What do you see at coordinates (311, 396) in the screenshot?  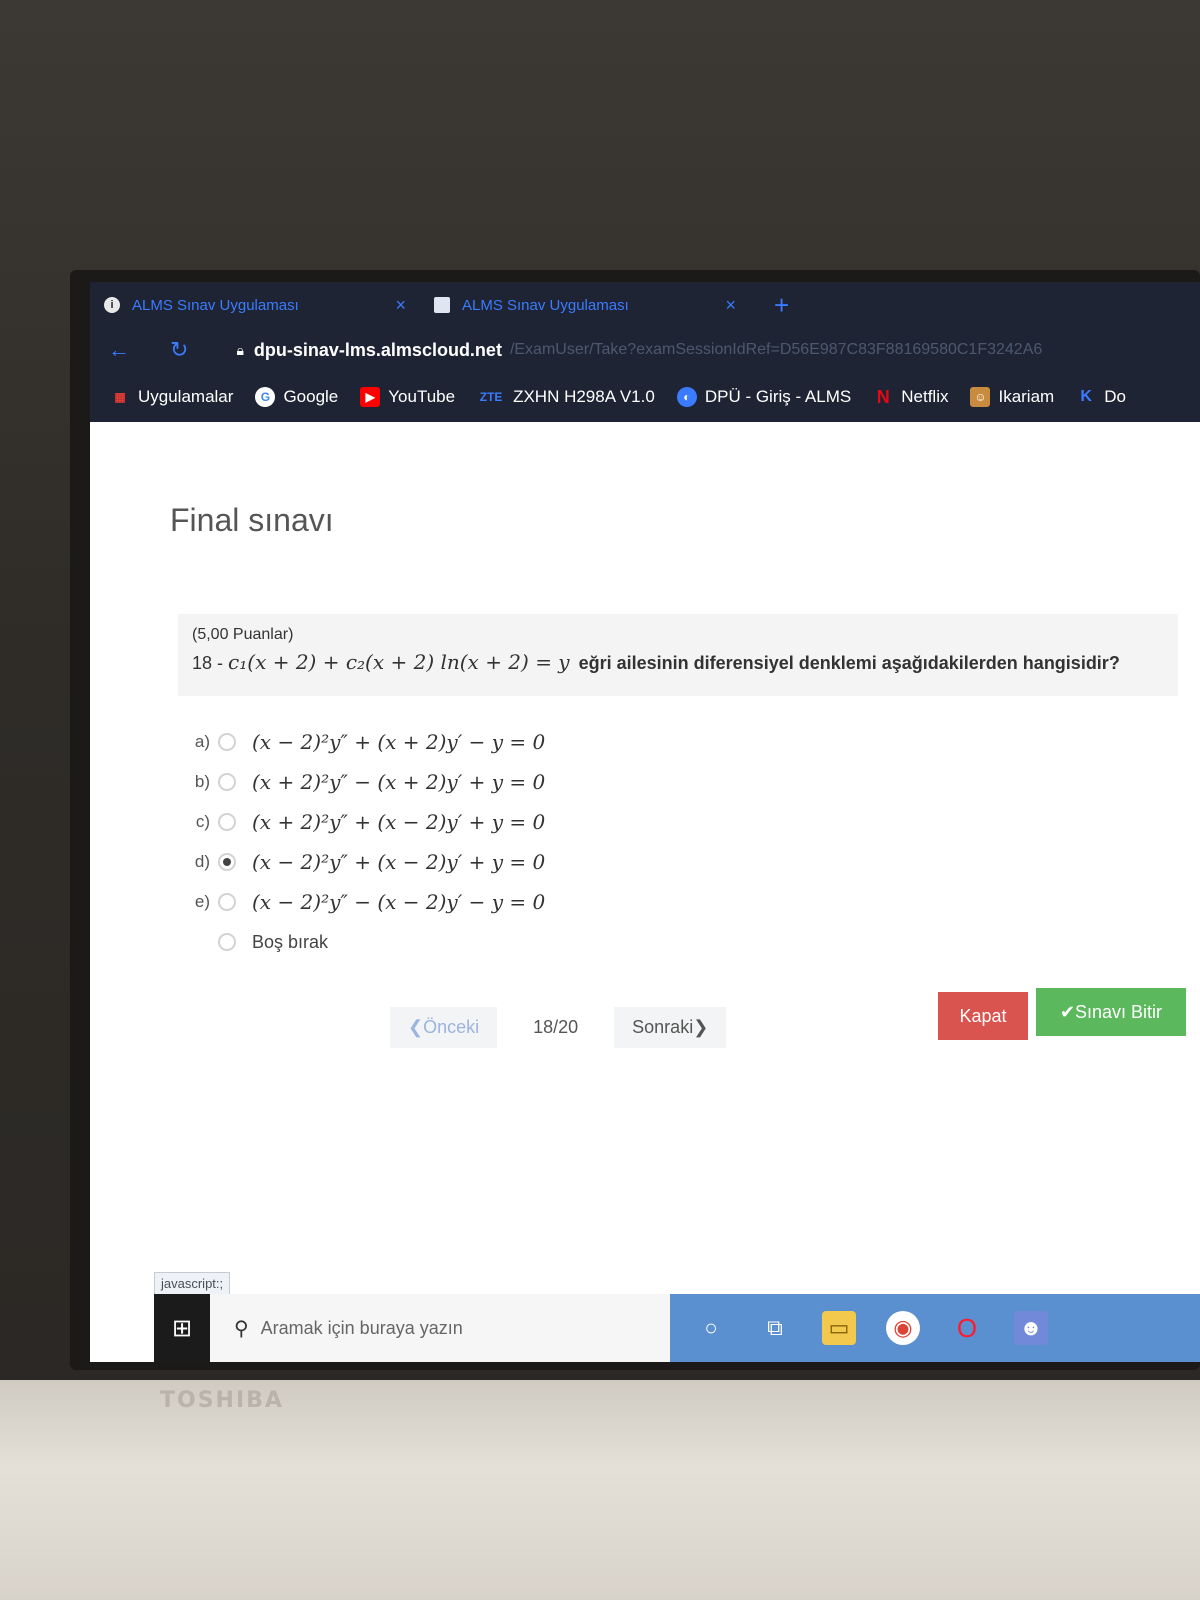 I see `bookmark-label: Google` at bounding box center [311, 396].